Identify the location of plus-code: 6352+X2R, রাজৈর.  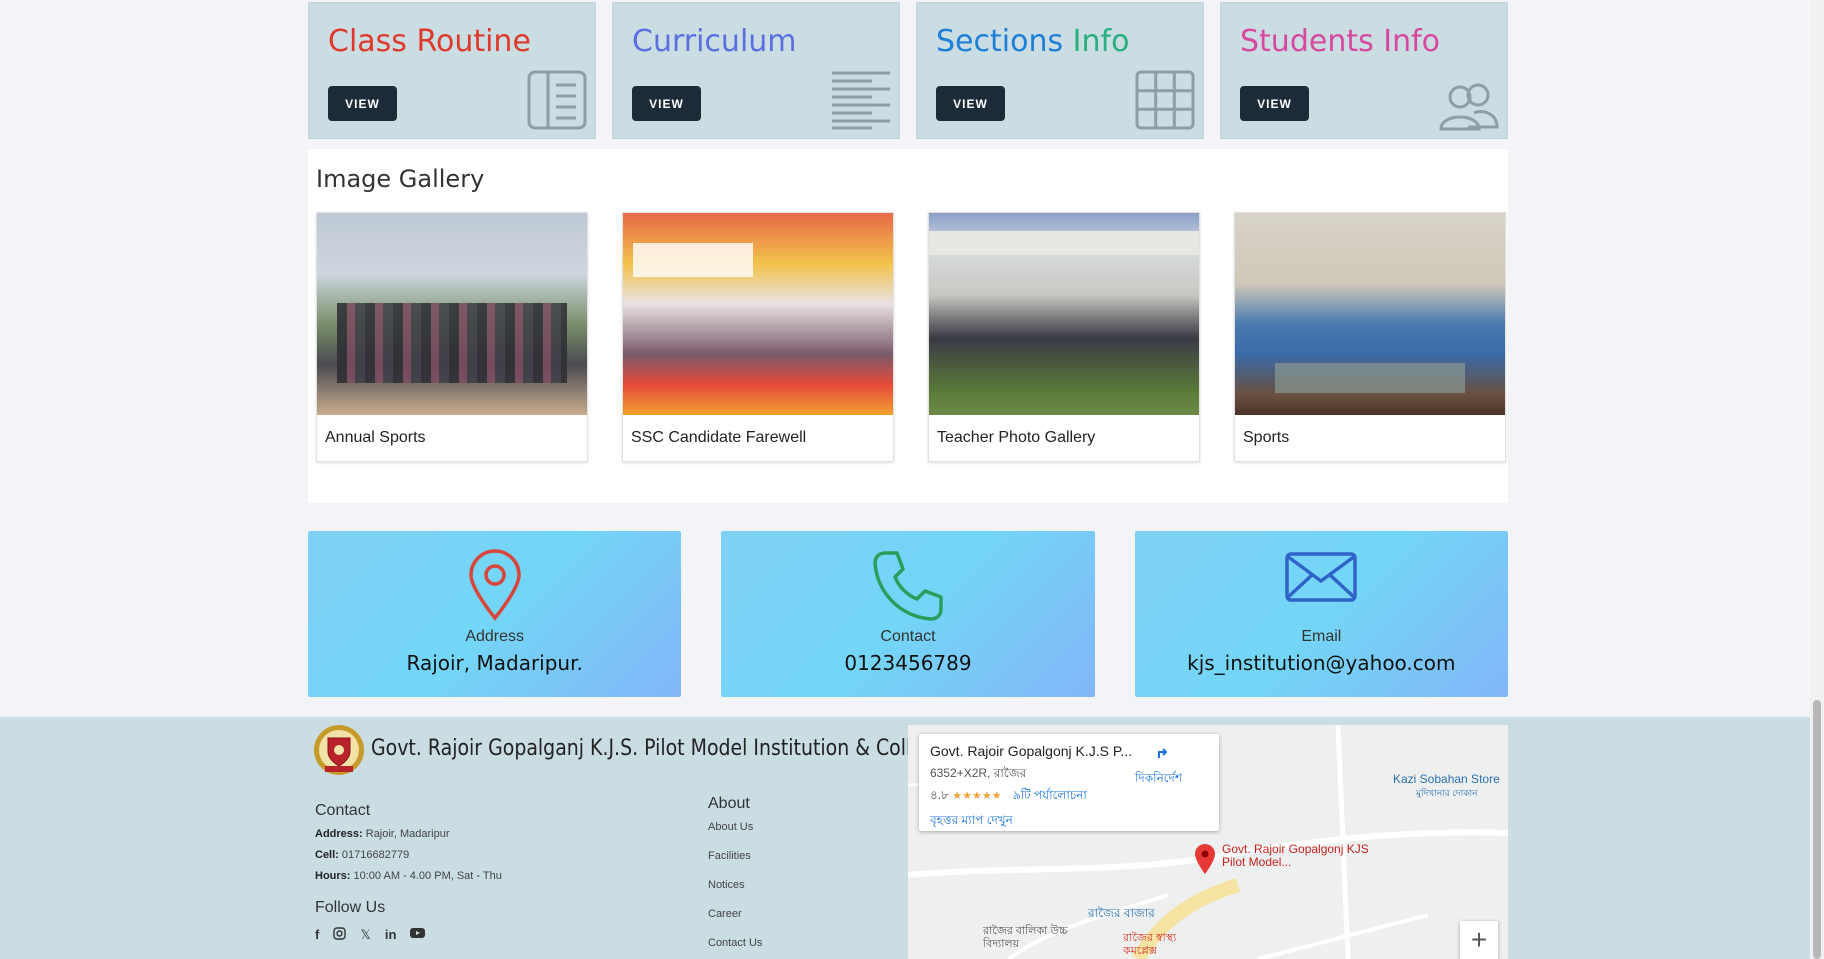
(978, 773).